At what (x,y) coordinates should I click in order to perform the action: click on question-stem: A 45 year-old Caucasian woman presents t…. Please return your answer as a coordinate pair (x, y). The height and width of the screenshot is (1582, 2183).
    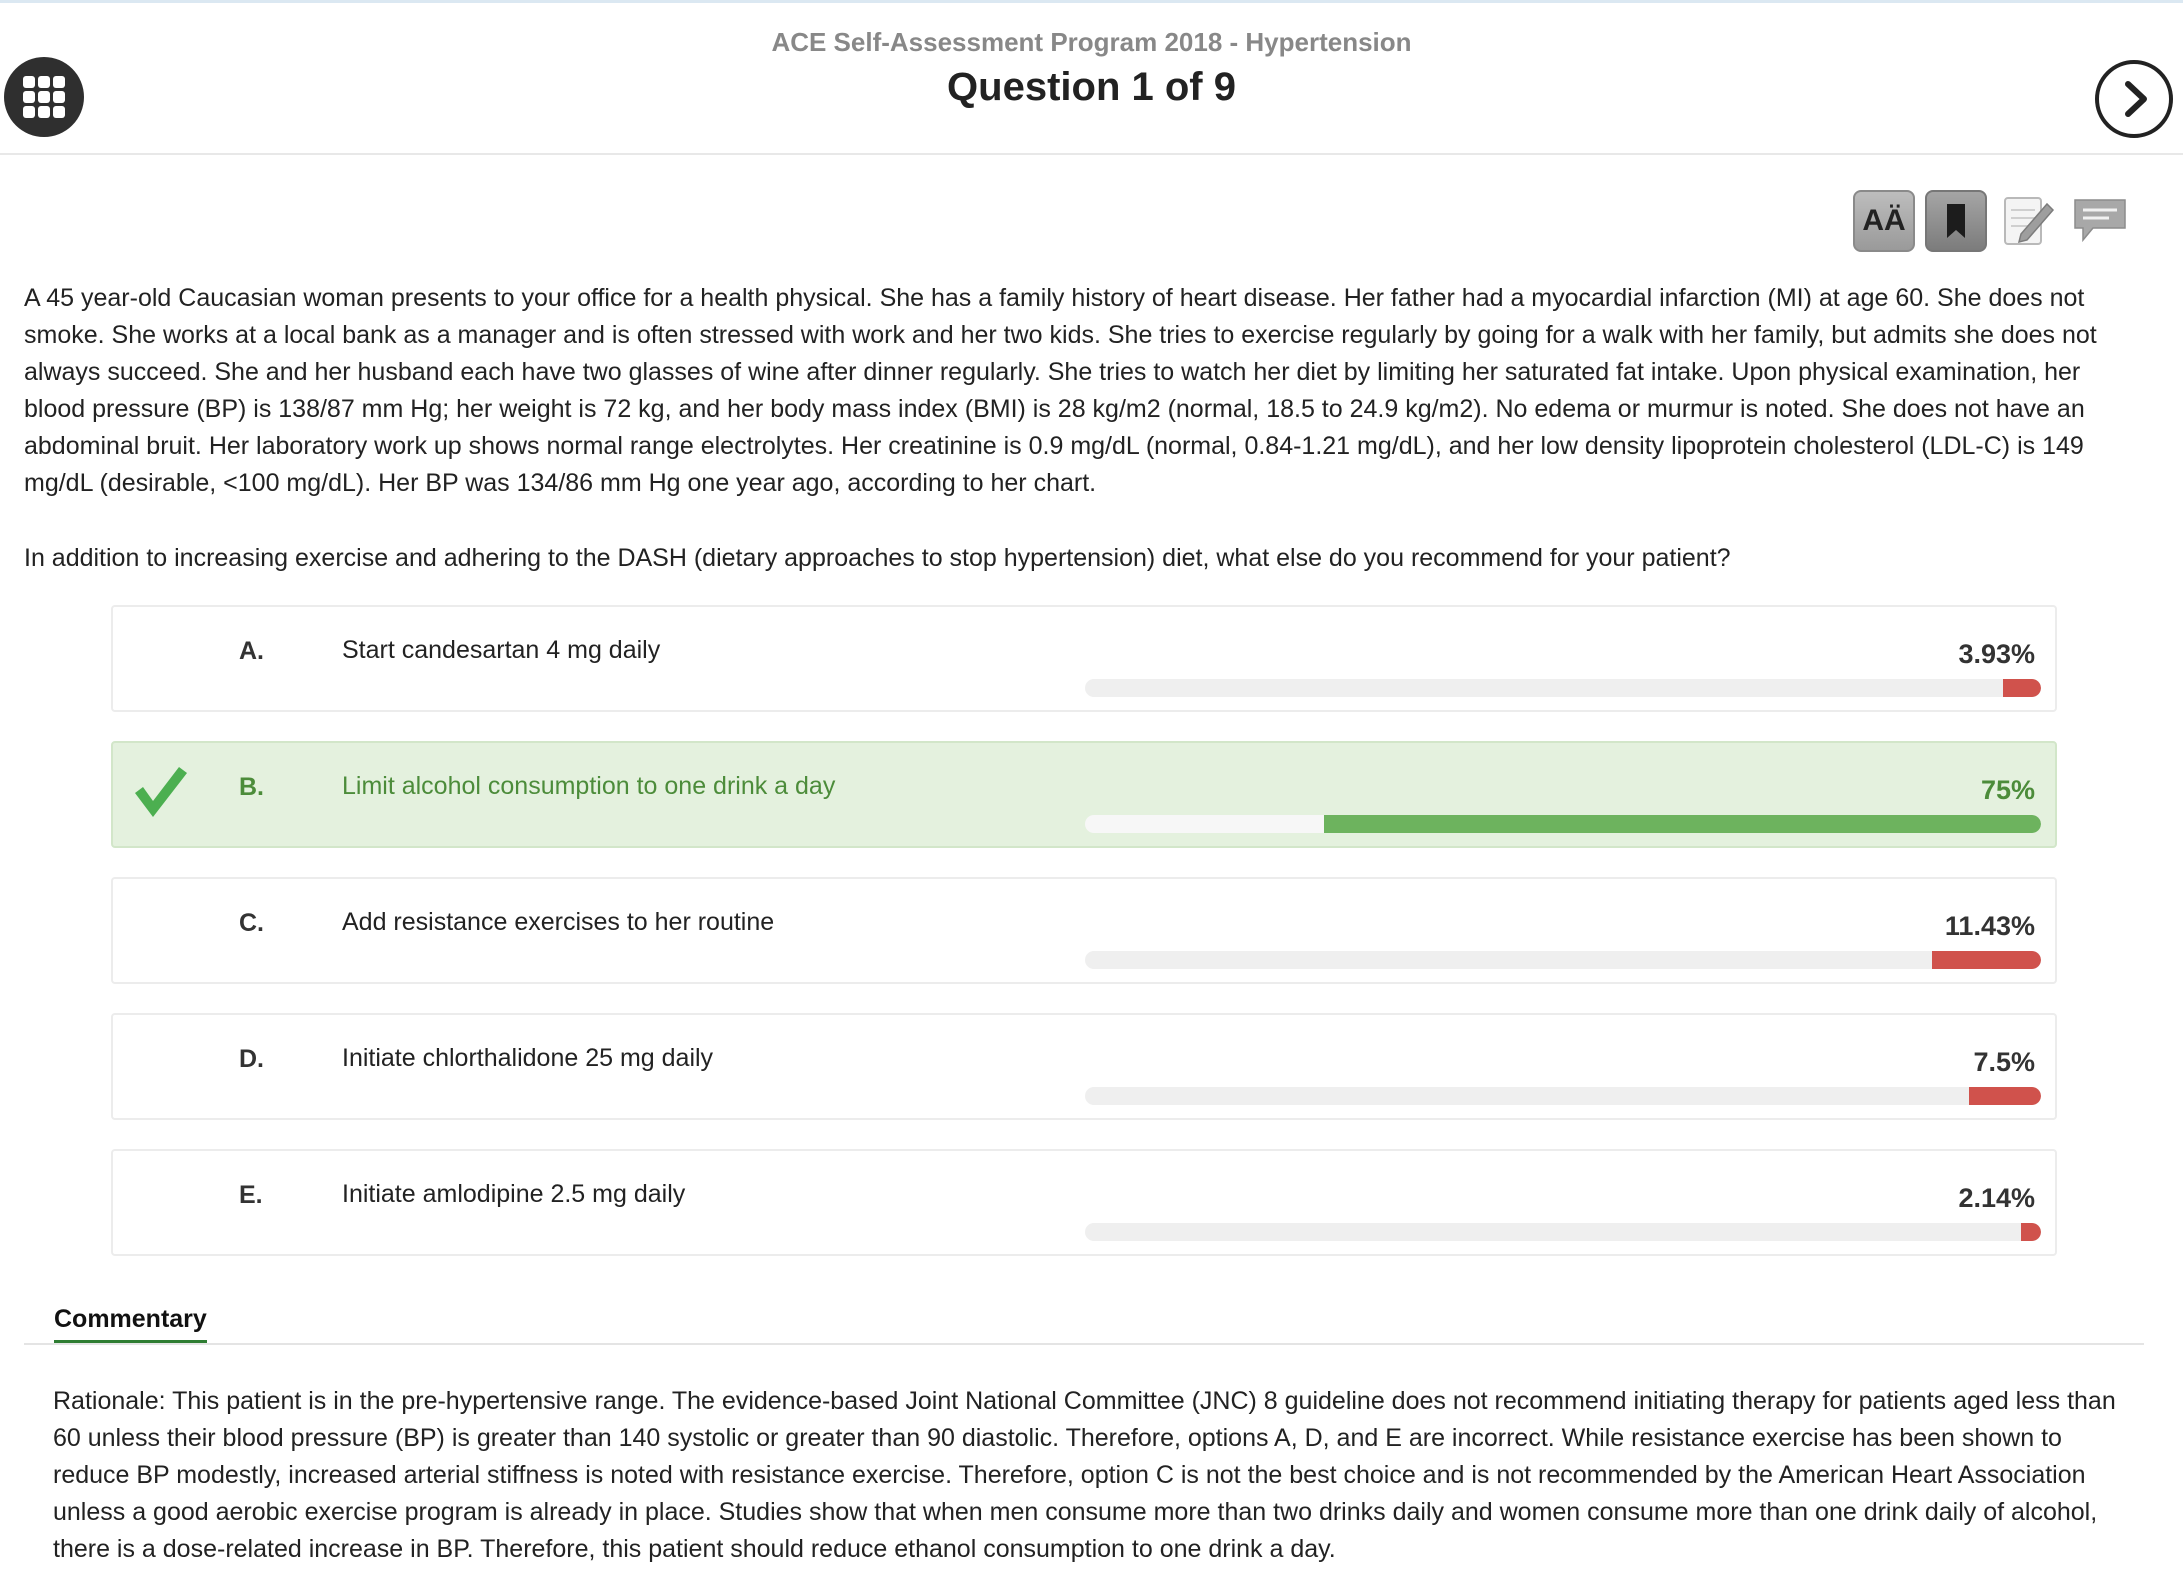
    Looking at the image, I should click on (1060, 390).